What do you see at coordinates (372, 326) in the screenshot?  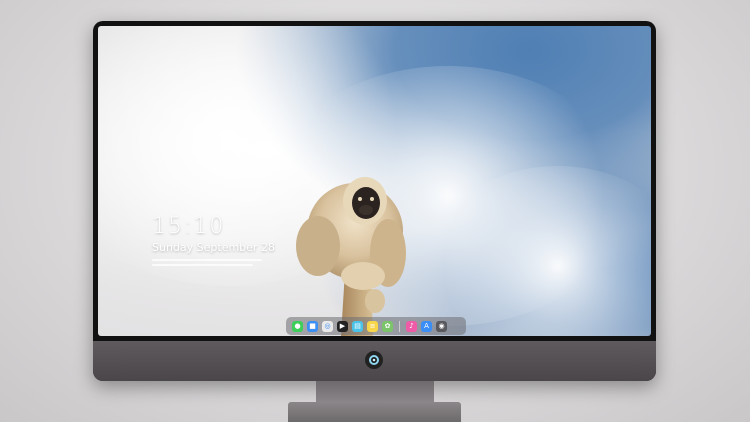 I see `notes-icon: ≡` at bounding box center [372, 326].